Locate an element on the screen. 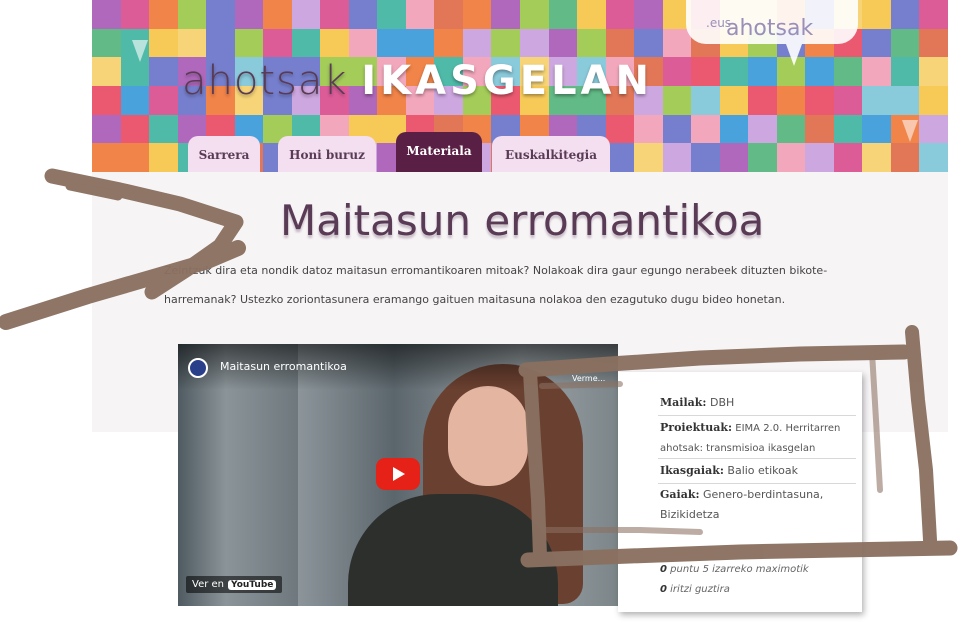  rating-points: 0 puntu 5 izarreko maximotik is located at coordinates (734, 569).